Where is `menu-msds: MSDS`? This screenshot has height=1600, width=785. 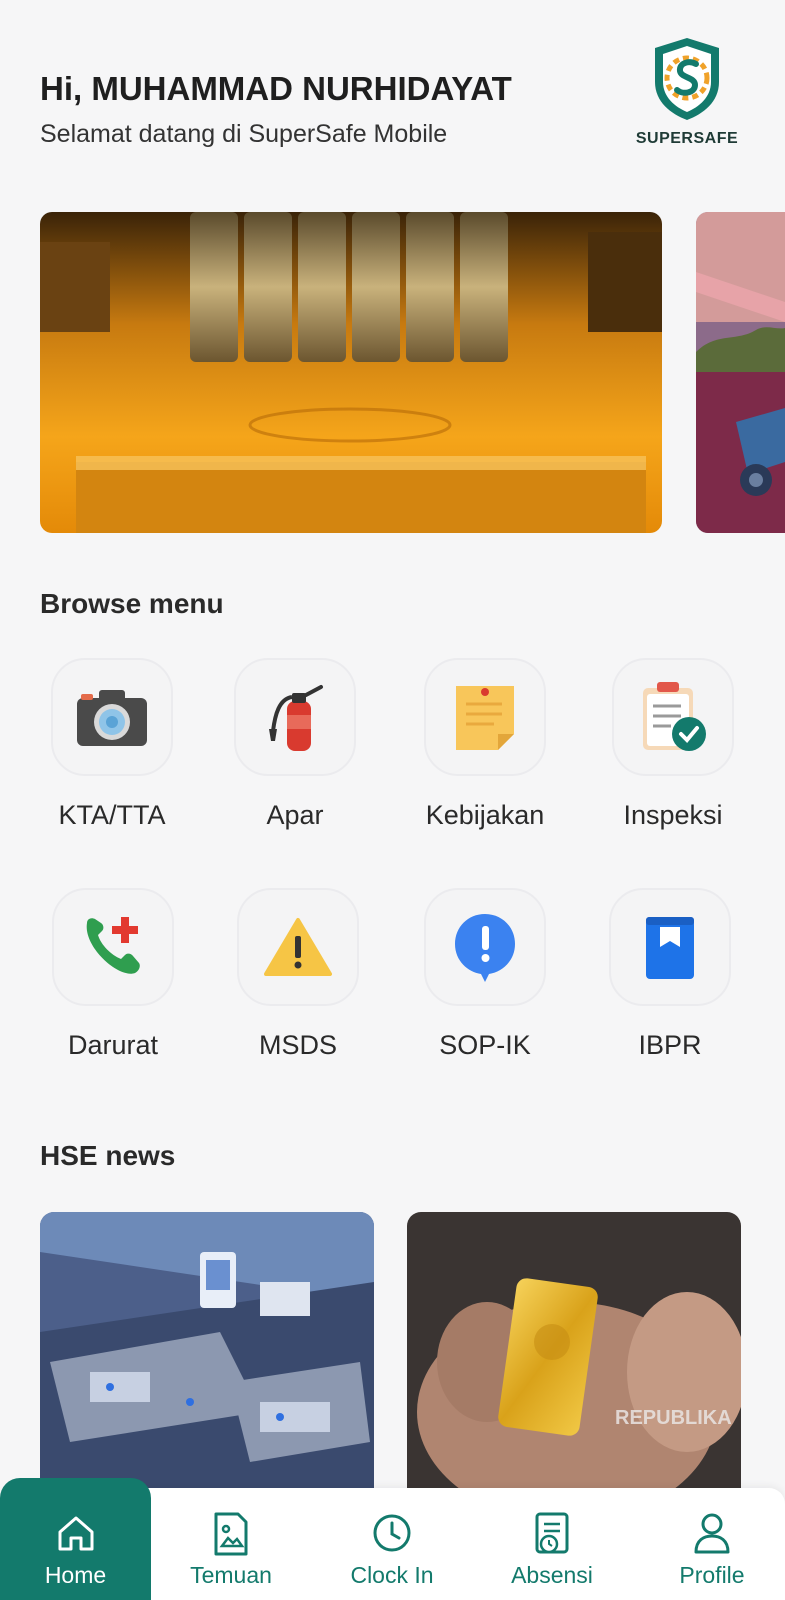
menu-msds: MSDS is located at coordinates (298, 974).